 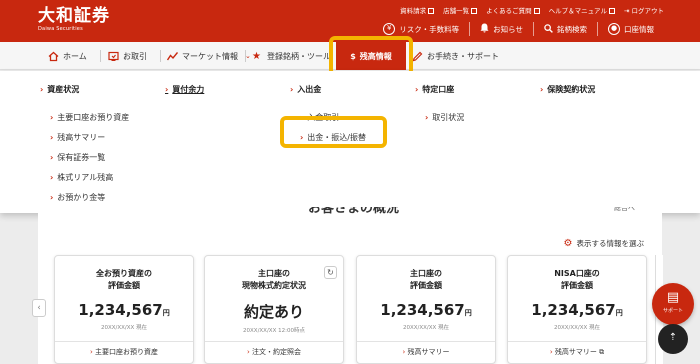 What do you see at coordinates (354, 211) in the screenshot?
I see `overview-title: お客さまの概況` at bounding box center [354, 211].